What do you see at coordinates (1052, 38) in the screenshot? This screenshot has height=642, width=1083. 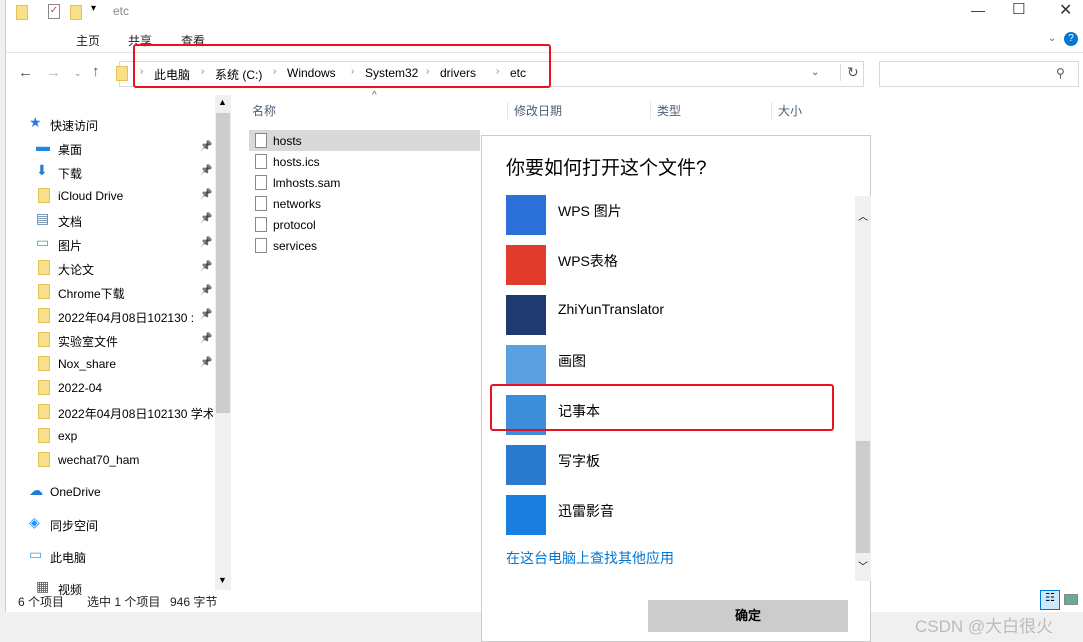 I see `chevron-down-icon: ⌄` at bounding box center [1052, 38].